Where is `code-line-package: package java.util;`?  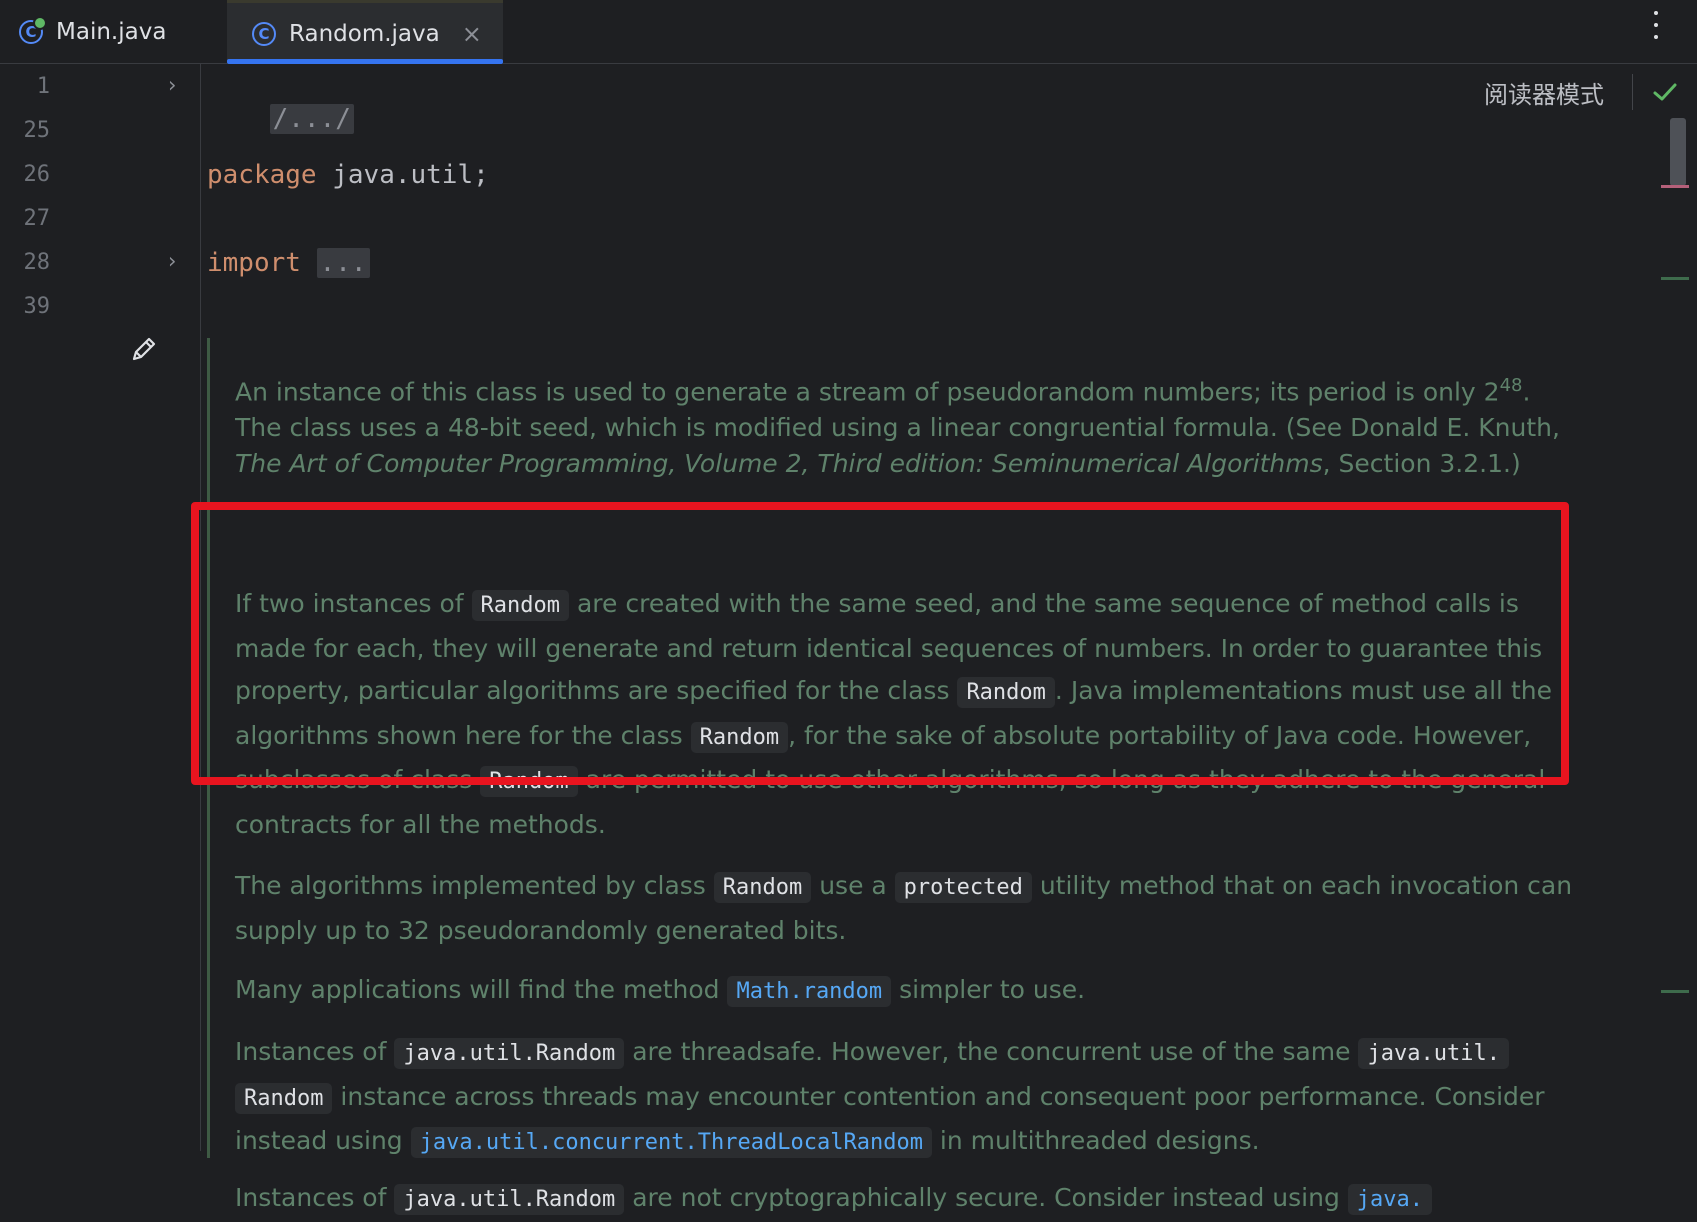 code-line-package: package java.util; is located at coordinates (348, 175).